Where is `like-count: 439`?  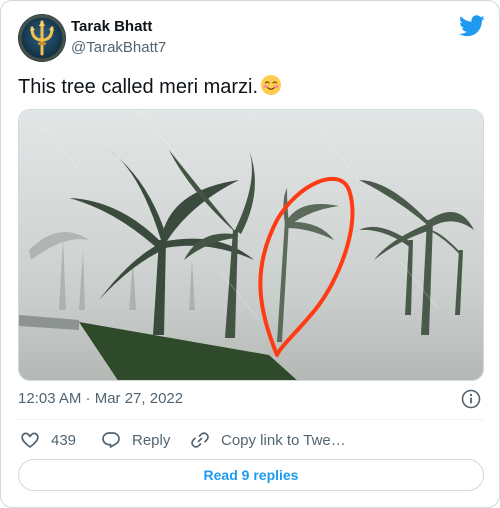
like-count: 439 is located at coordinates (64, 440).